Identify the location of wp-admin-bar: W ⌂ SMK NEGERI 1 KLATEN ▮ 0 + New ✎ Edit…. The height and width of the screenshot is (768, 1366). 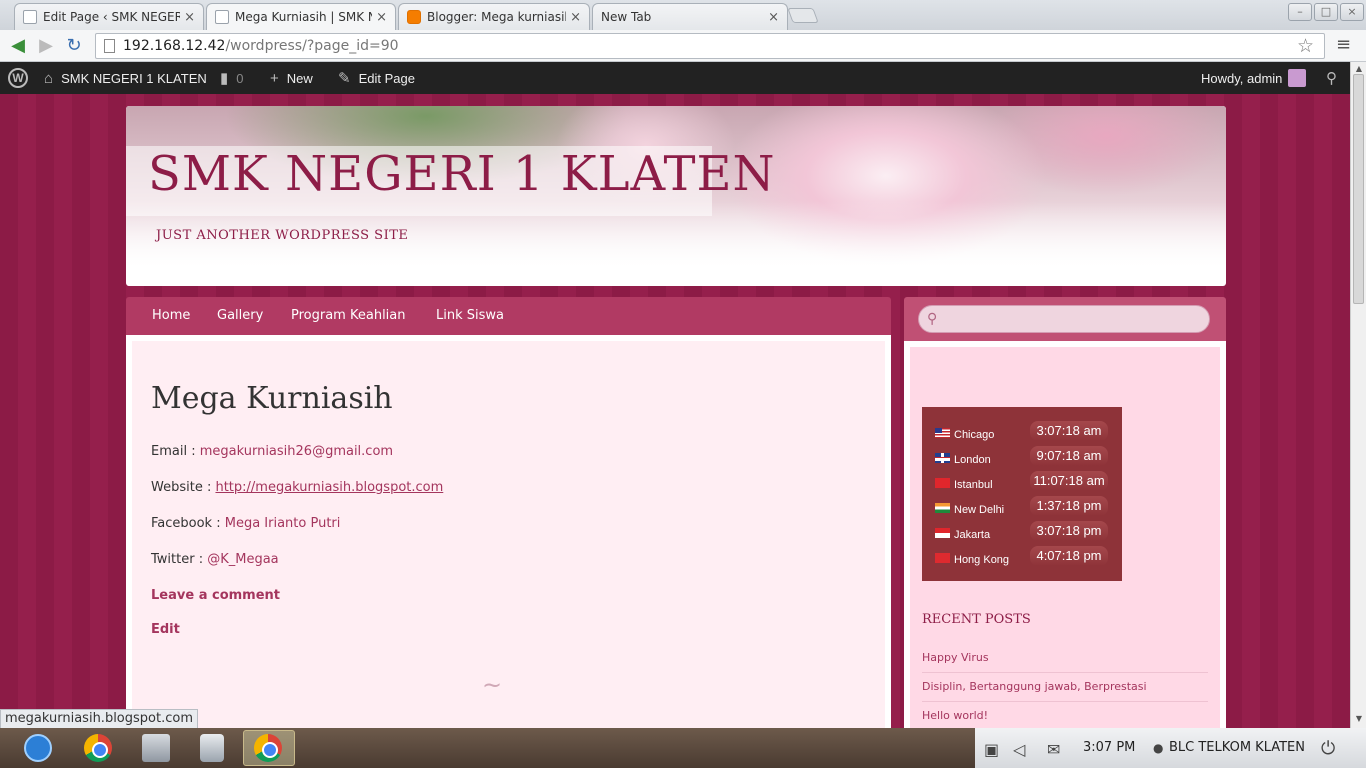
(675, 78).